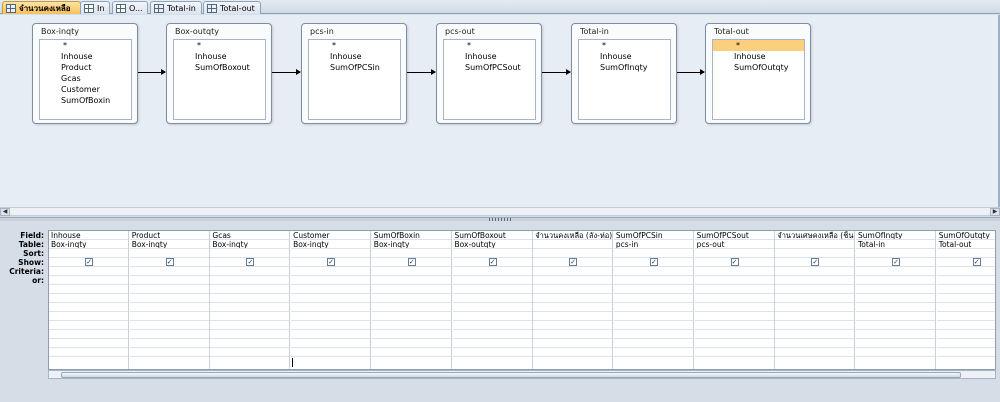 This screenshot has width=1000, height=402. I want to click on tab-query-total-out: Total-out, so click(232, 7).